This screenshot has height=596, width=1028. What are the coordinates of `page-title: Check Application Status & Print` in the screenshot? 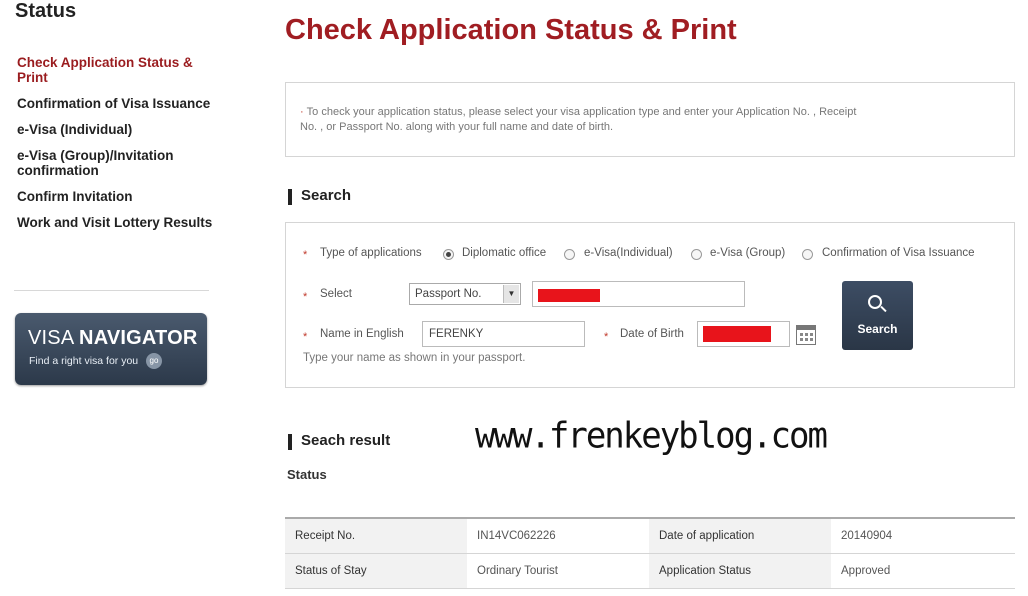 It's located at (511, 30).